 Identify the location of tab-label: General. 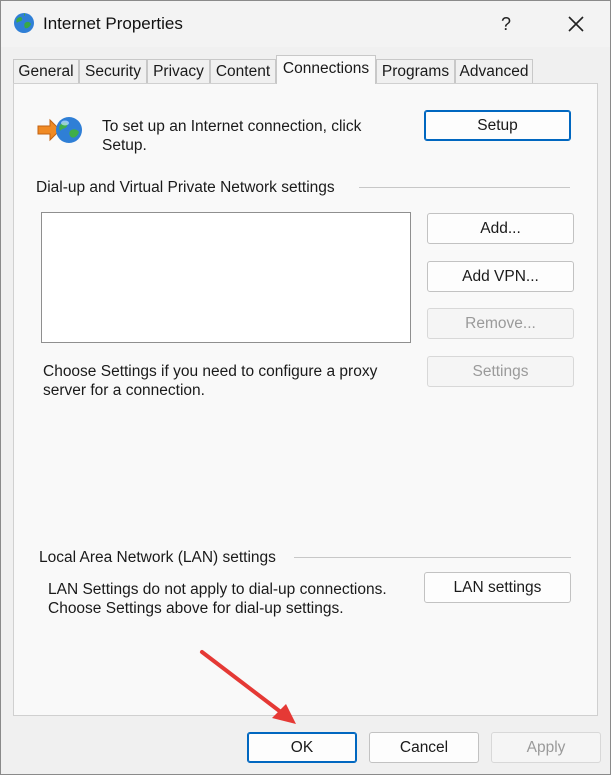
(46, 71).